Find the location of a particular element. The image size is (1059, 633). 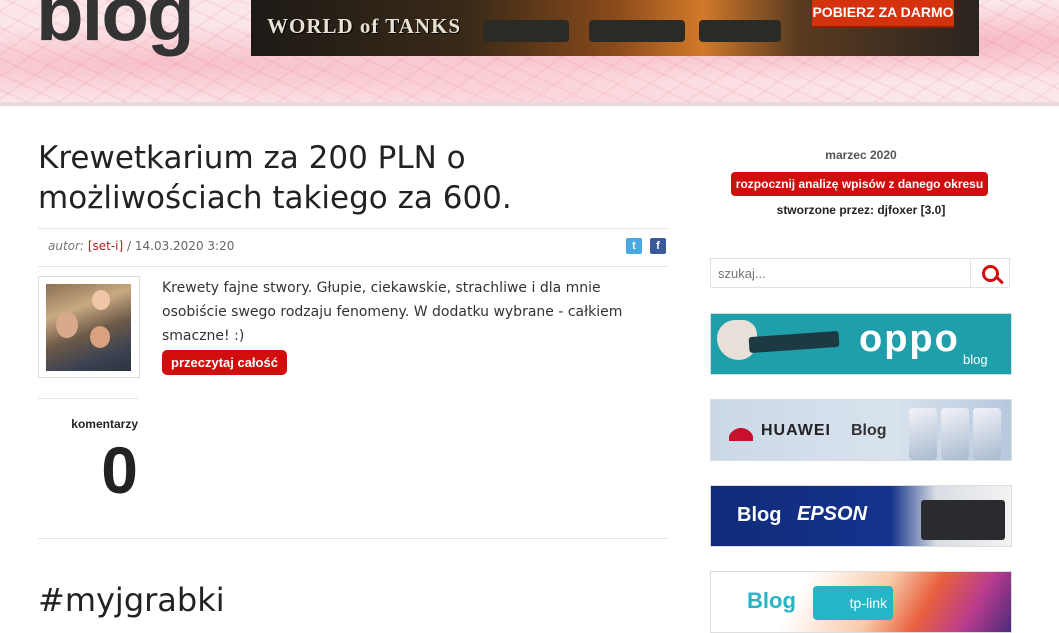

oppo-blog-ad: oppo blog is located at coordinates (861, 344).